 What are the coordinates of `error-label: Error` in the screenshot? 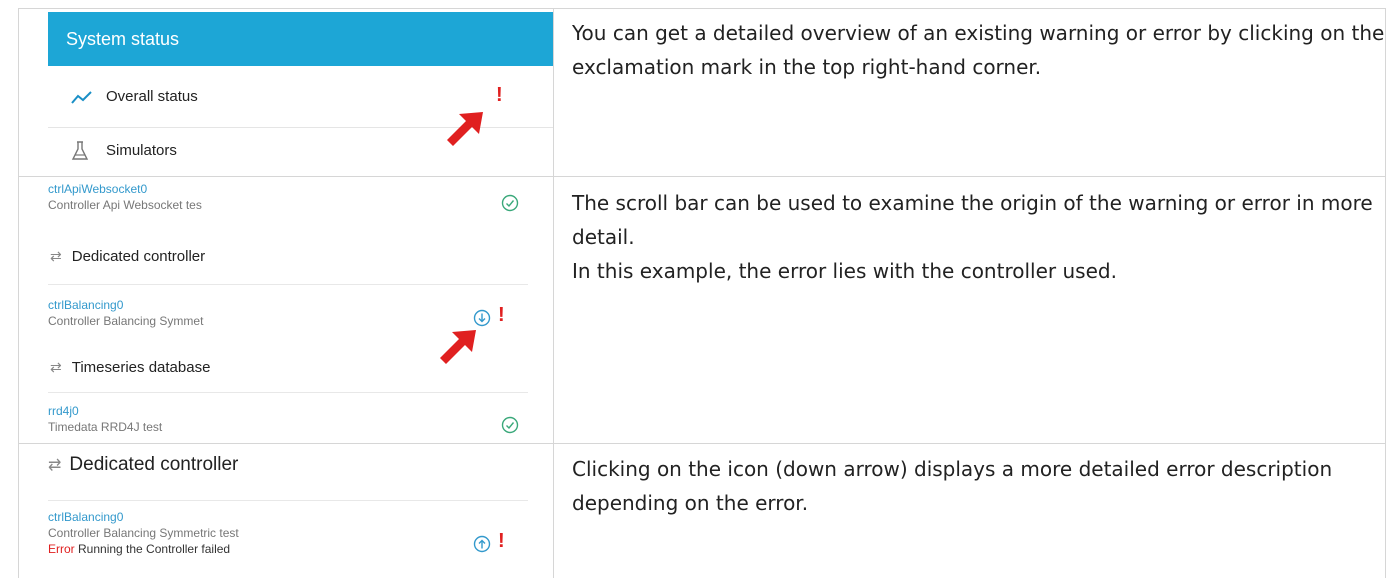 It's located at (61, 549).